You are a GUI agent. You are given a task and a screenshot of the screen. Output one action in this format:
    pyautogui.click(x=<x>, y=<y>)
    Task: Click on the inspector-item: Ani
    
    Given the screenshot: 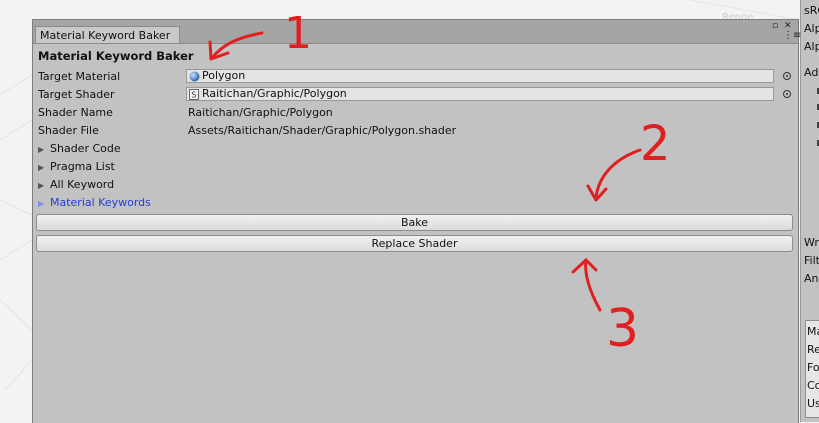 What is the action you would take?
    pyautogui.click(x=811, y=278)
    